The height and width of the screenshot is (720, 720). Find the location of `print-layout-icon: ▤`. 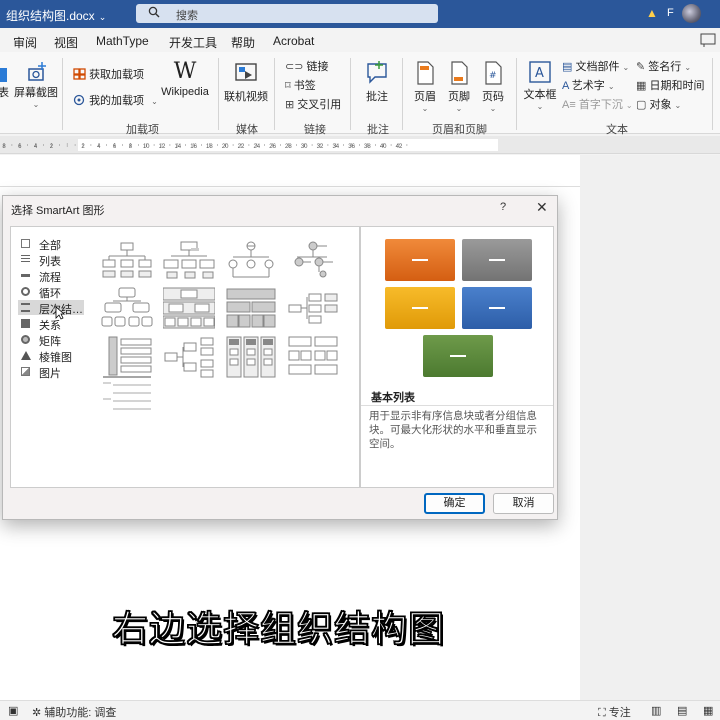

print-layout-icon: ▤ is located at coordinates (682, 710).